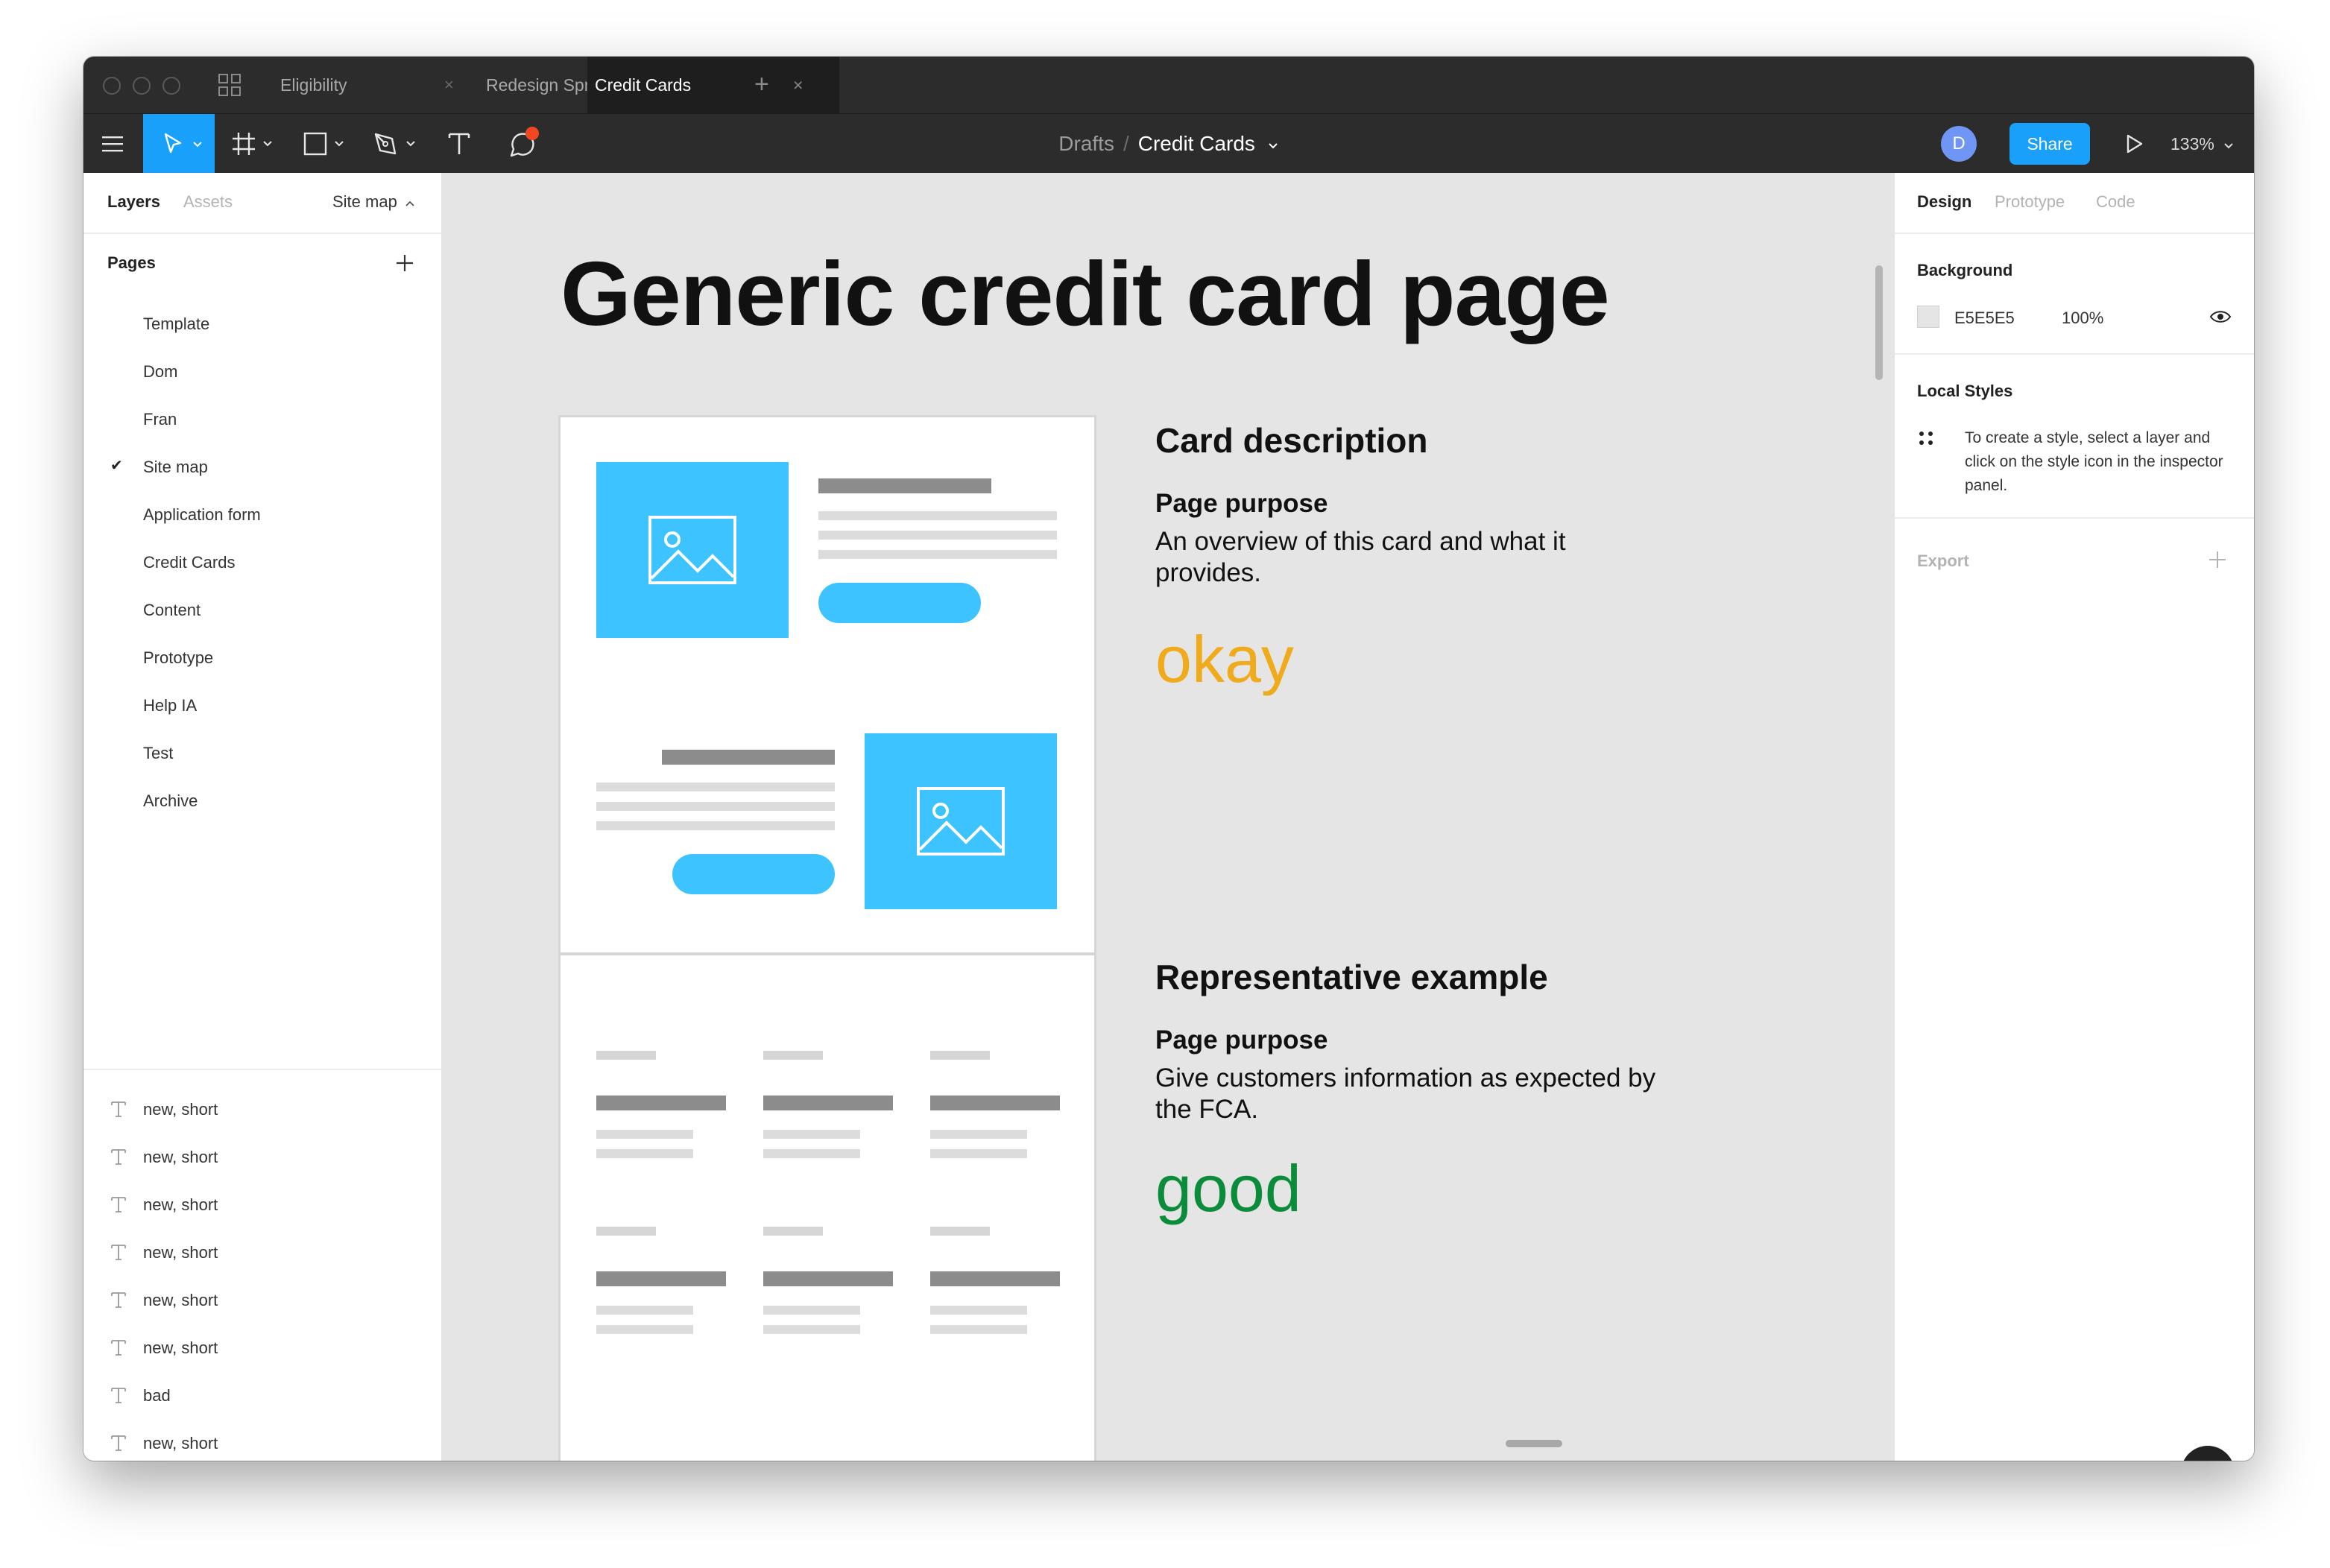  What do you see at coordinates (828, 1208) in the screenshot?
I see `representative-example-frame` at bounding box center [828, 1208].